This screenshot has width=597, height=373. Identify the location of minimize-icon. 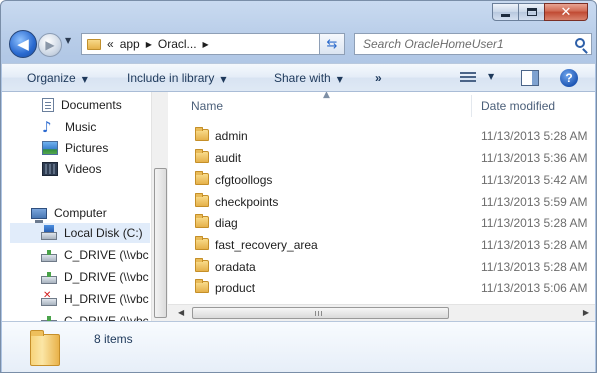
(505, 15).